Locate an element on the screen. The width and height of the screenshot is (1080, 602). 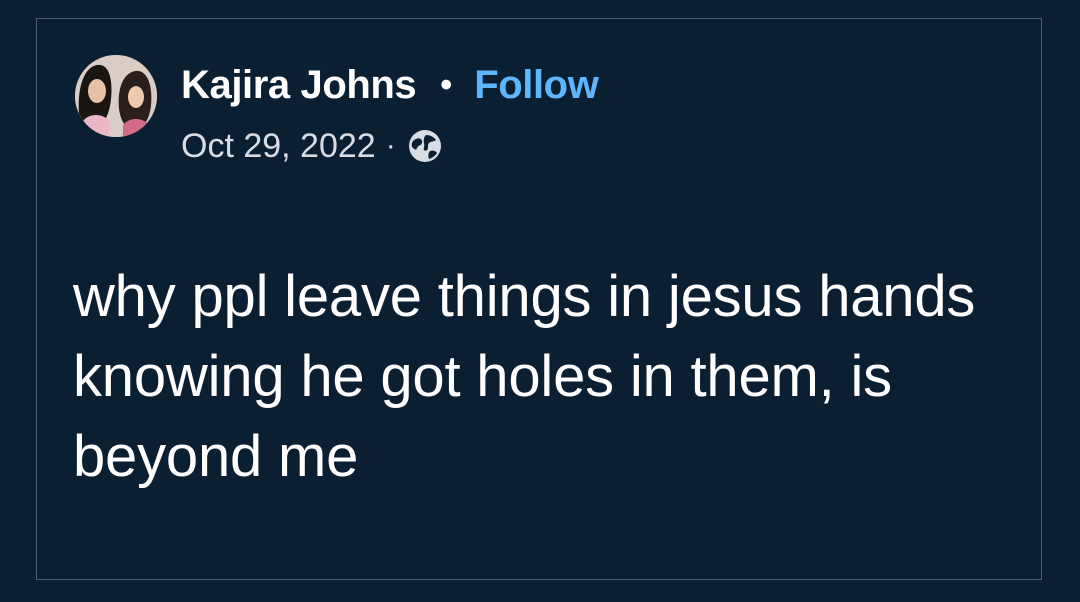
meta-row: Oct 29, 2022 · is located at coordinates (312, 146).